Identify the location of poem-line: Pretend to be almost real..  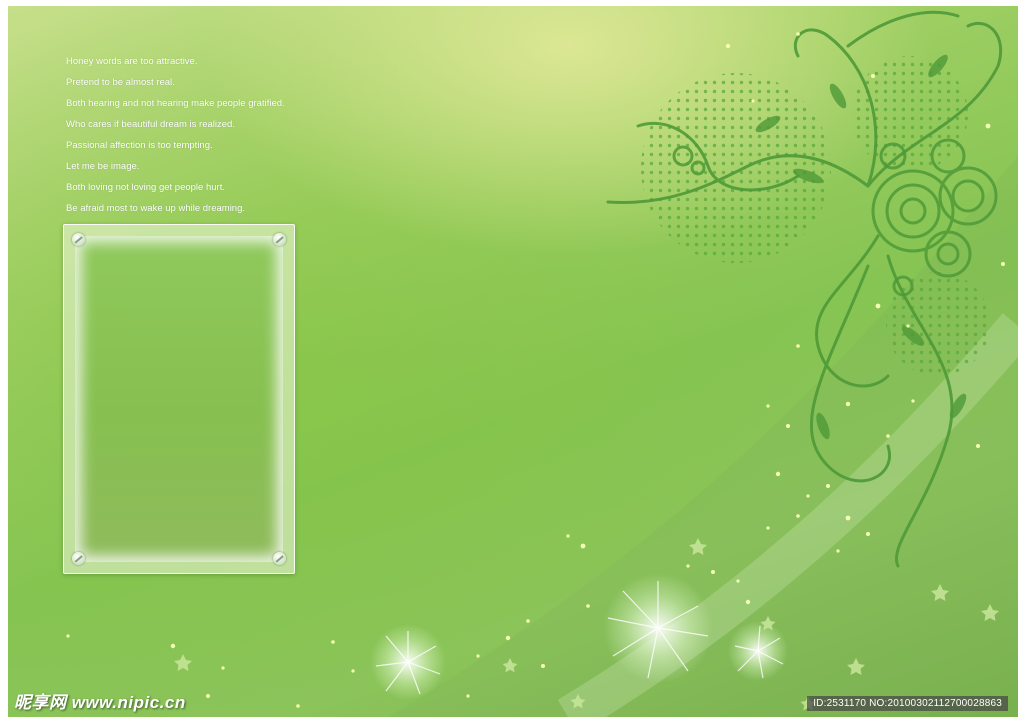
(120, 82).